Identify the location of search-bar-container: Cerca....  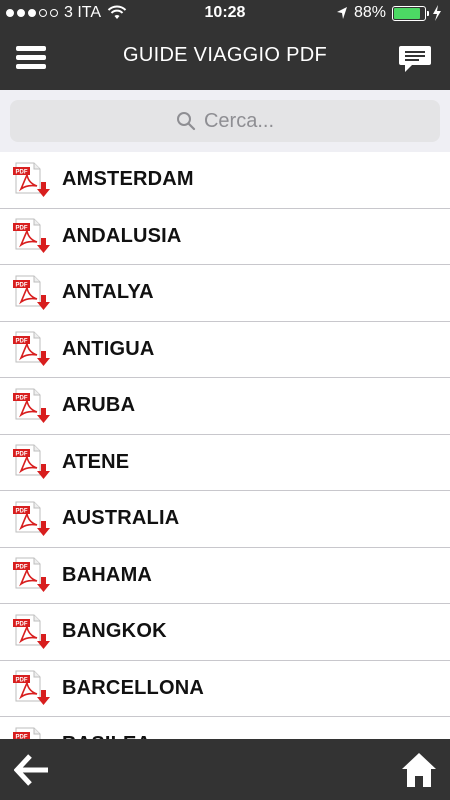
(225, 121).